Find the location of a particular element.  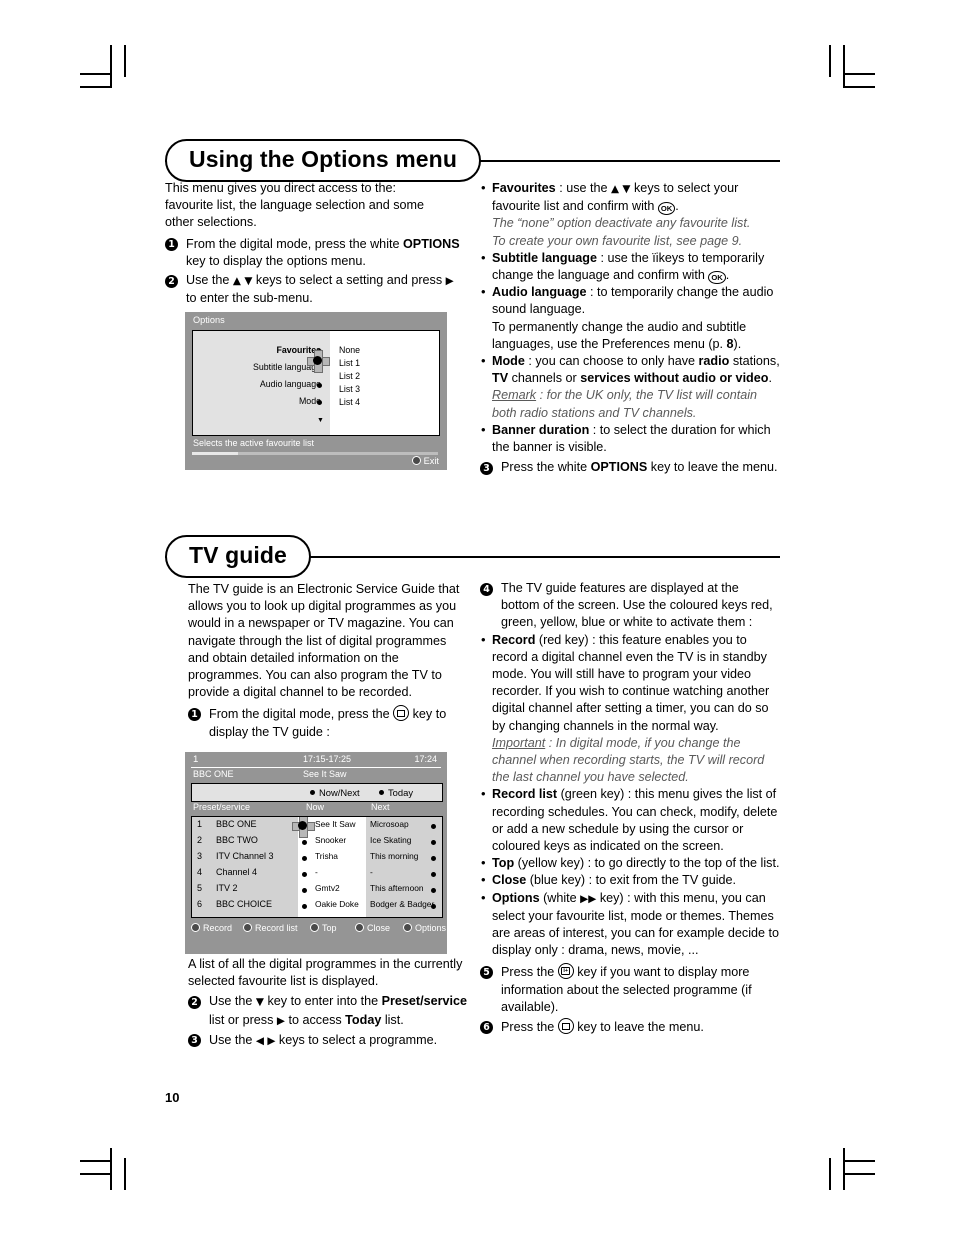

osd-menu-item-3: Audio language is located at coordinates (262, 384).